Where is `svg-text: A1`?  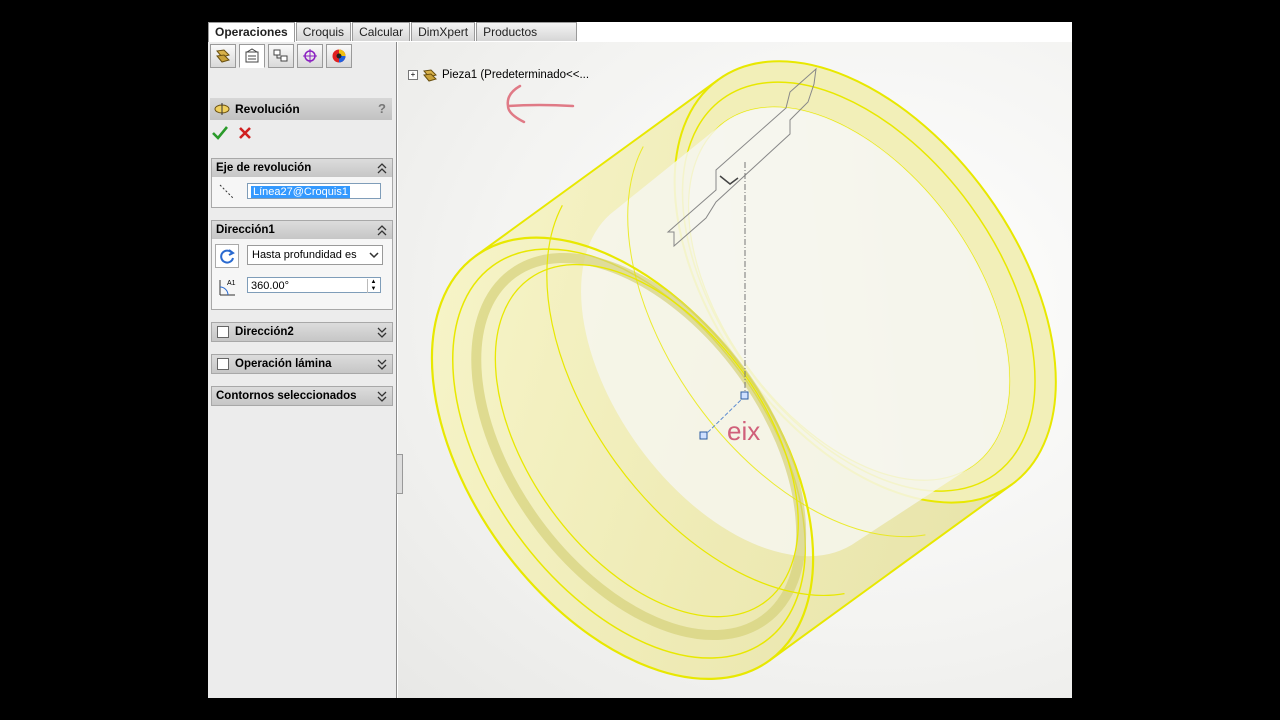
svg-text: A1 is located at coordinates (231, 283).